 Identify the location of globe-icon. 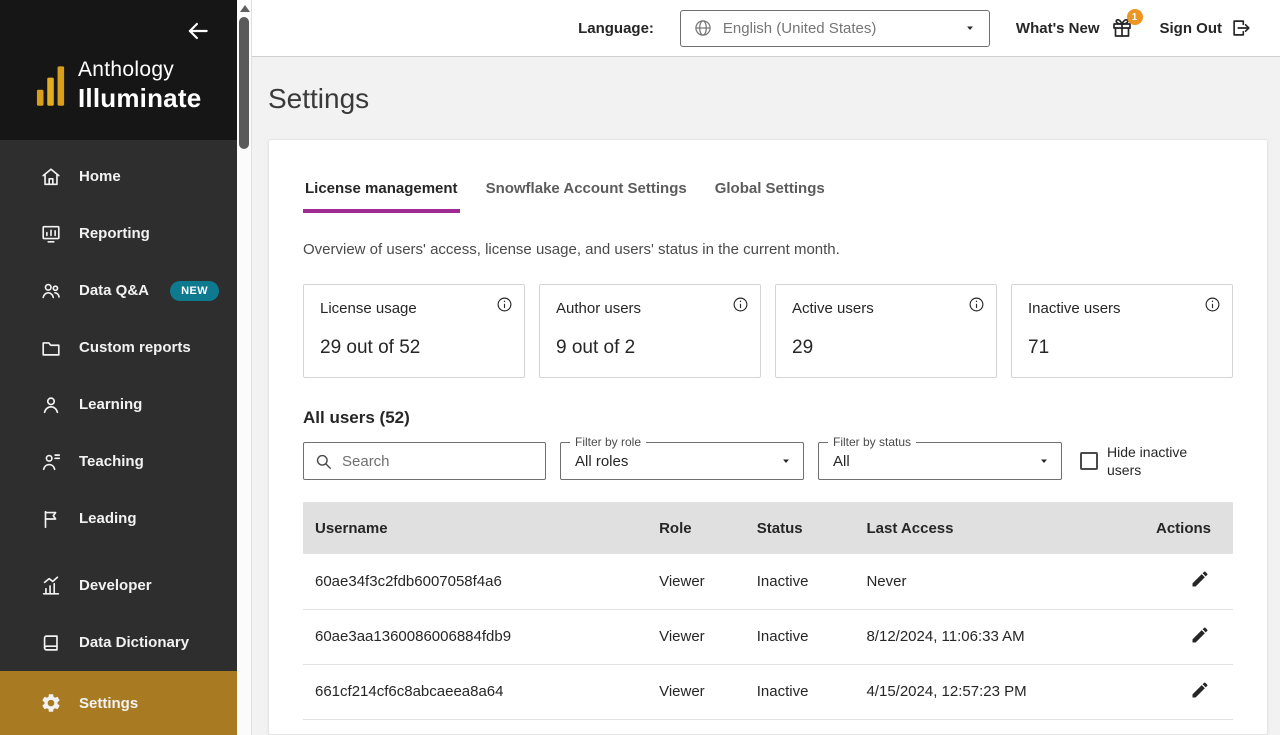
(703, 28).